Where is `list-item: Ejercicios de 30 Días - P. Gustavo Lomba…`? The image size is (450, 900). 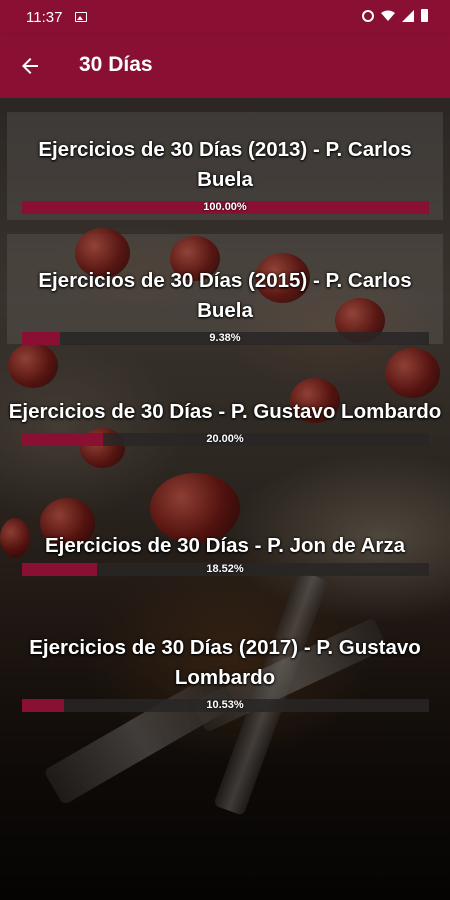
list-item: Ejercicios de 30 Días - P. Gustavo Lomba… is located at coordinates (225, 421).